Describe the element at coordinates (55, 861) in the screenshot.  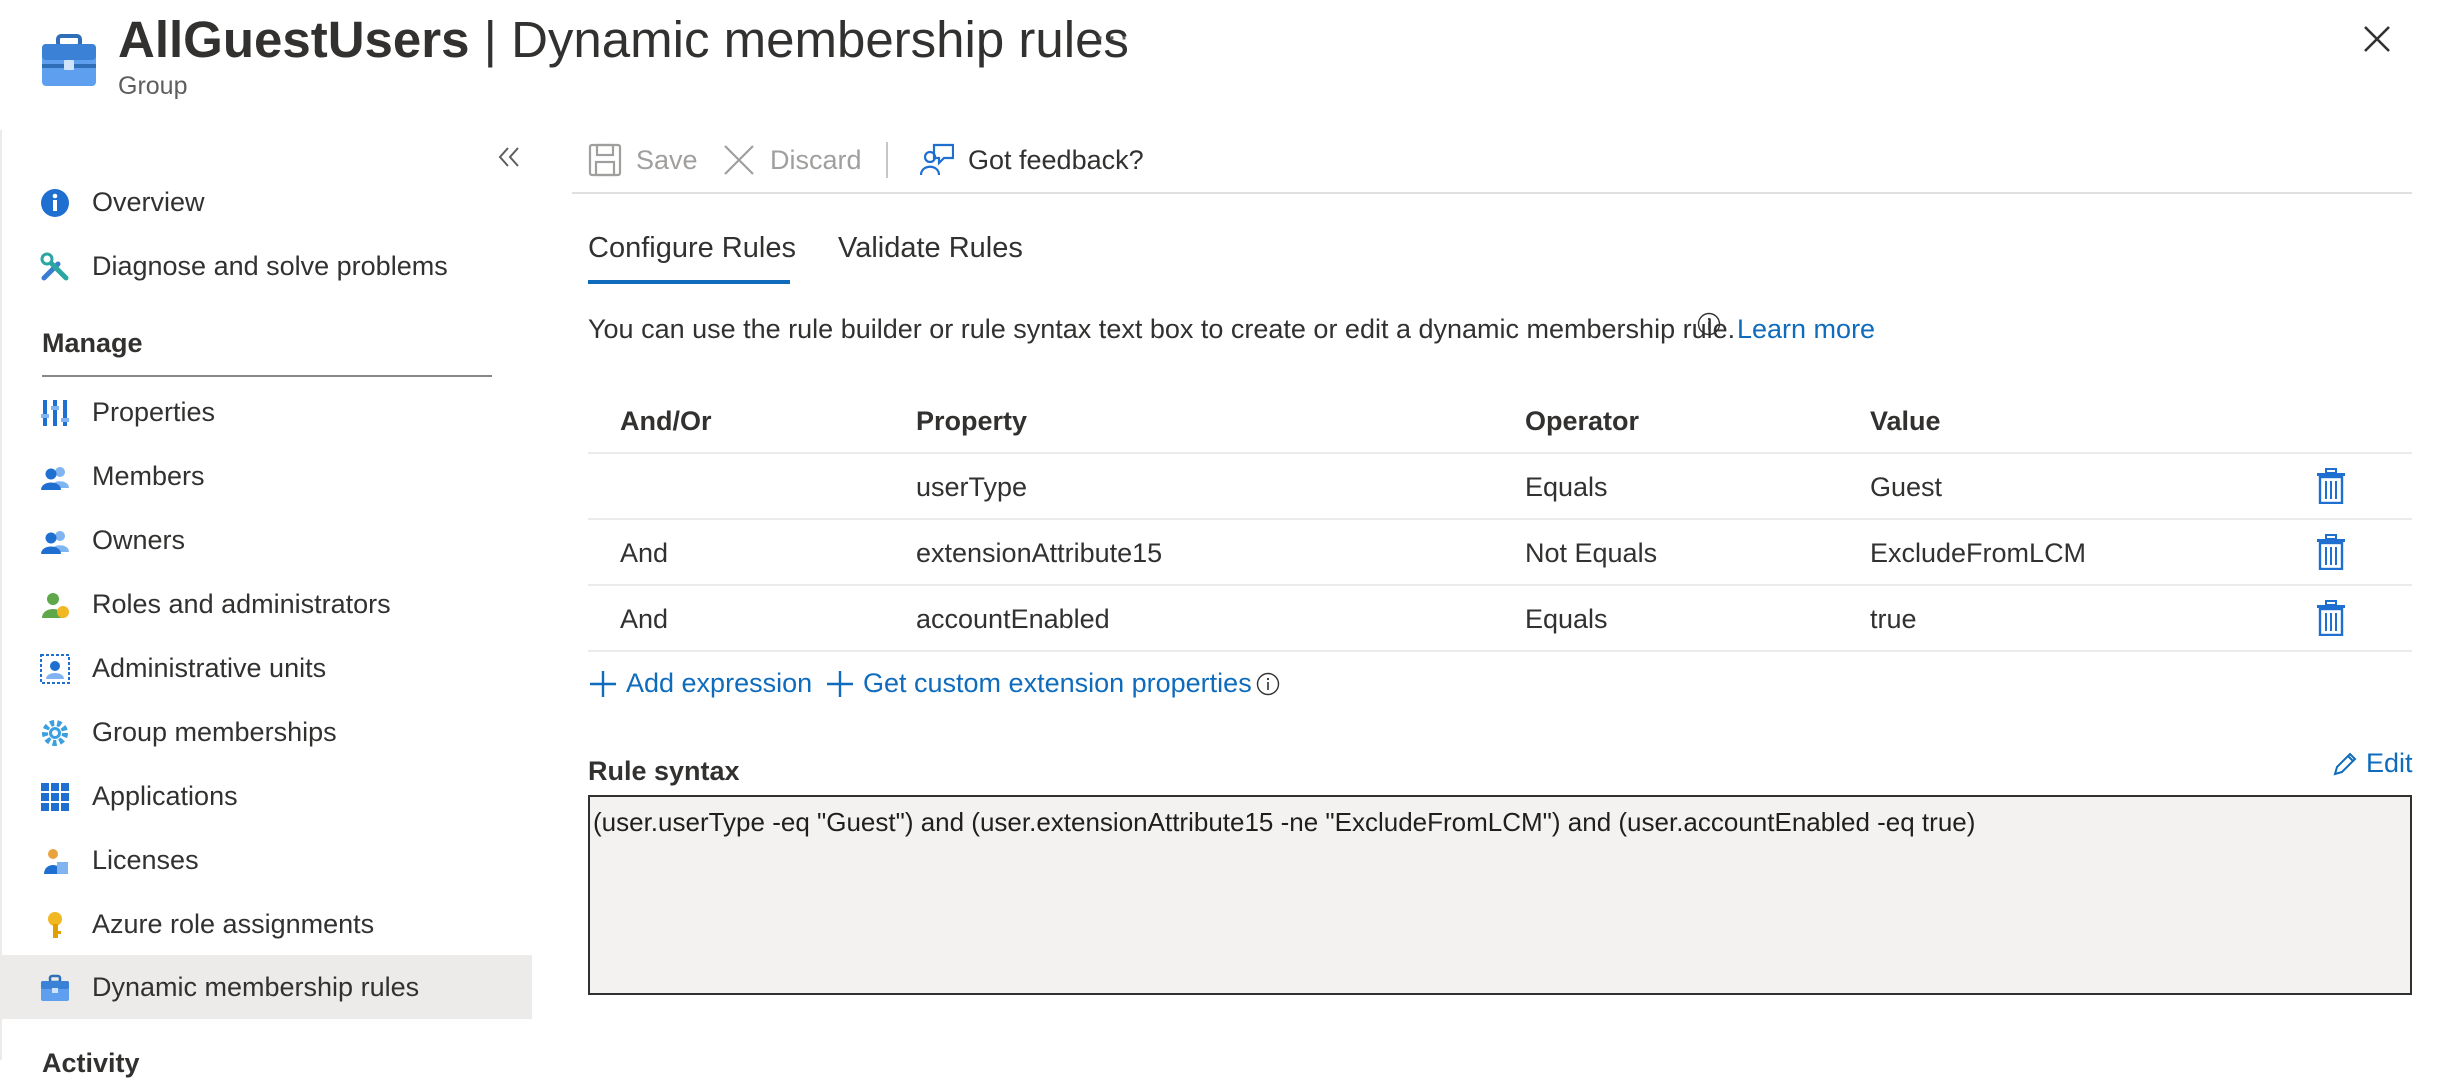
I see `license-icon` at that location.